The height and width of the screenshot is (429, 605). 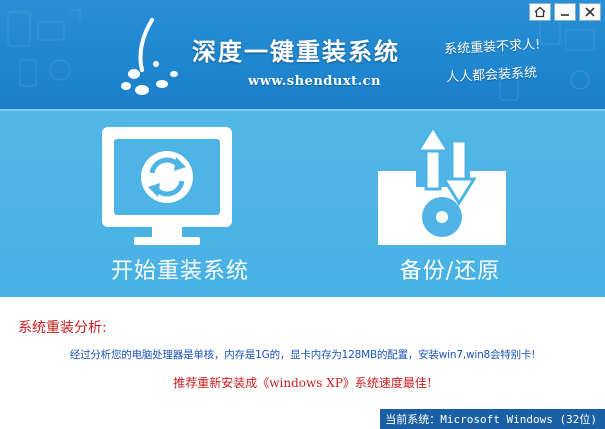 I want to click on start-reinstall-button: 开始重装系统, so click(x=180, y=204).